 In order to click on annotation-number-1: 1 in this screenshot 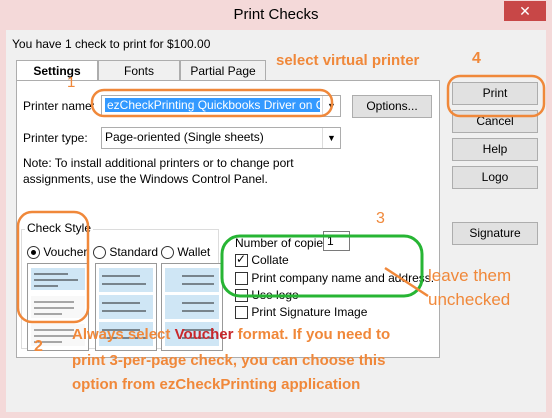, I will do `click(71, 82)`.